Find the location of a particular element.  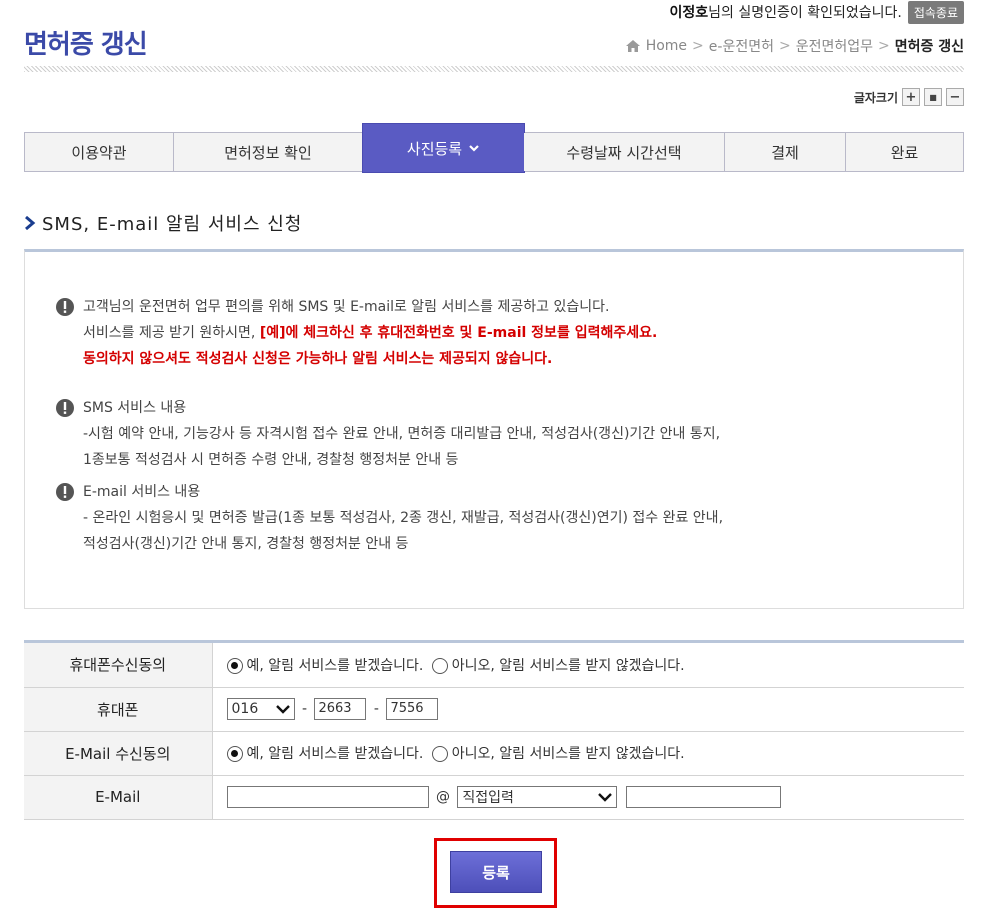

phone-row: 휴대폰 016 - 2663 - 7556 is located at coordinates (494, 709).